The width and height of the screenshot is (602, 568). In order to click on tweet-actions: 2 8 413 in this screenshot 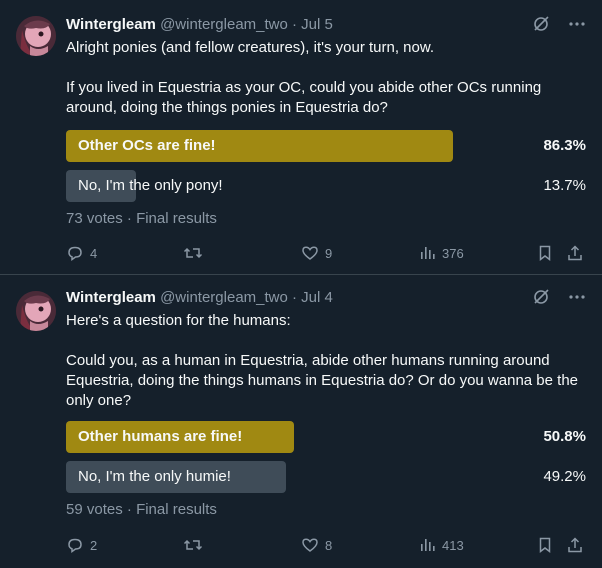, I will do `click(326, 545)`.